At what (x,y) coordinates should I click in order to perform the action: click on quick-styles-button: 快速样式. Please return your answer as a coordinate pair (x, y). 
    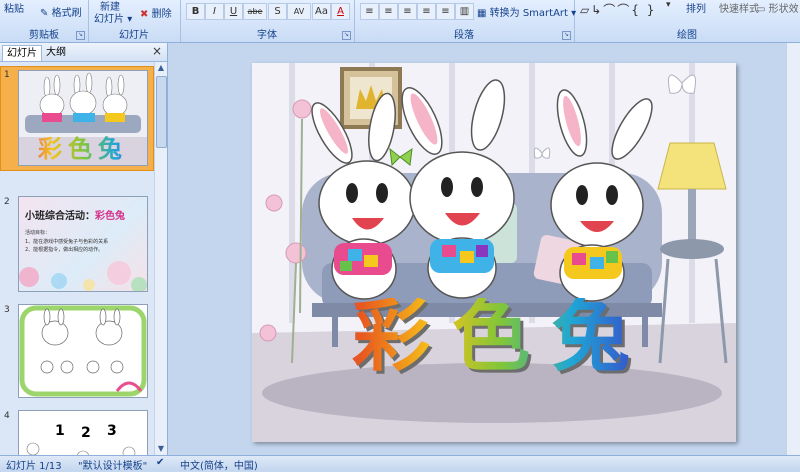
    Looking at the image, I should click on (739, 7).